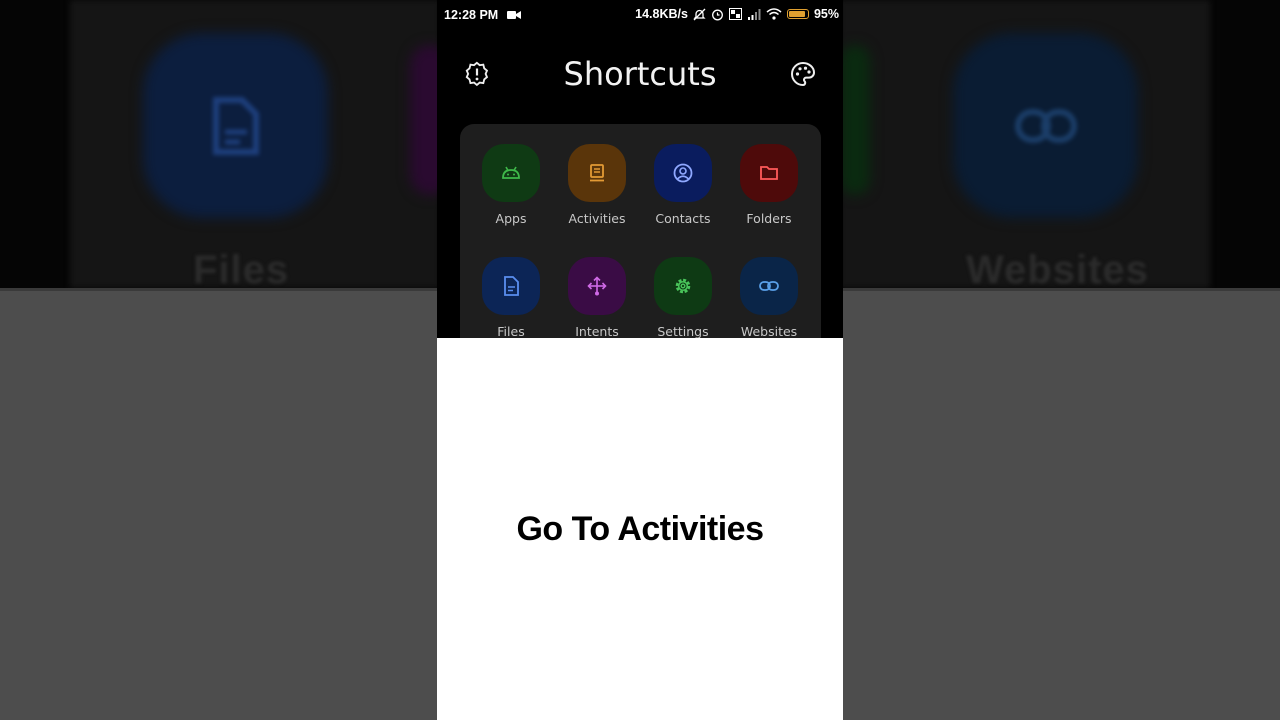 The height and width of the screenshot is (720, 1280). I want to click on tile-activities-bg, so click(597, 173).